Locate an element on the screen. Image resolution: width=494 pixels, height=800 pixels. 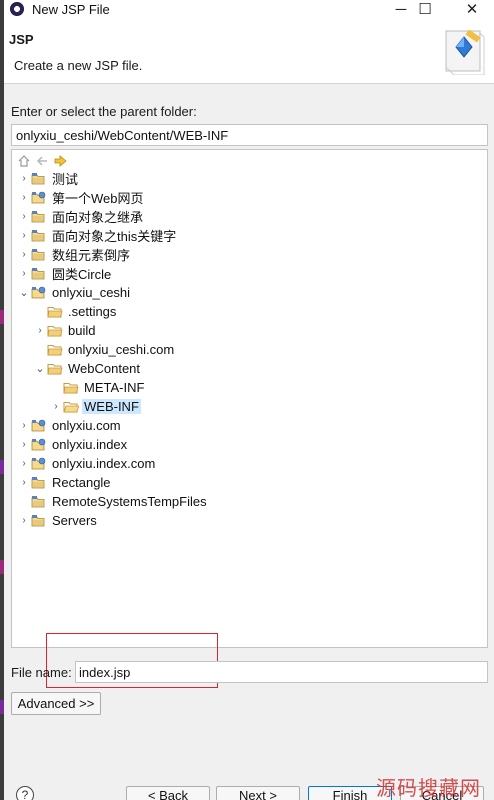
tree-toolbar is located at coordinates (42, 161).